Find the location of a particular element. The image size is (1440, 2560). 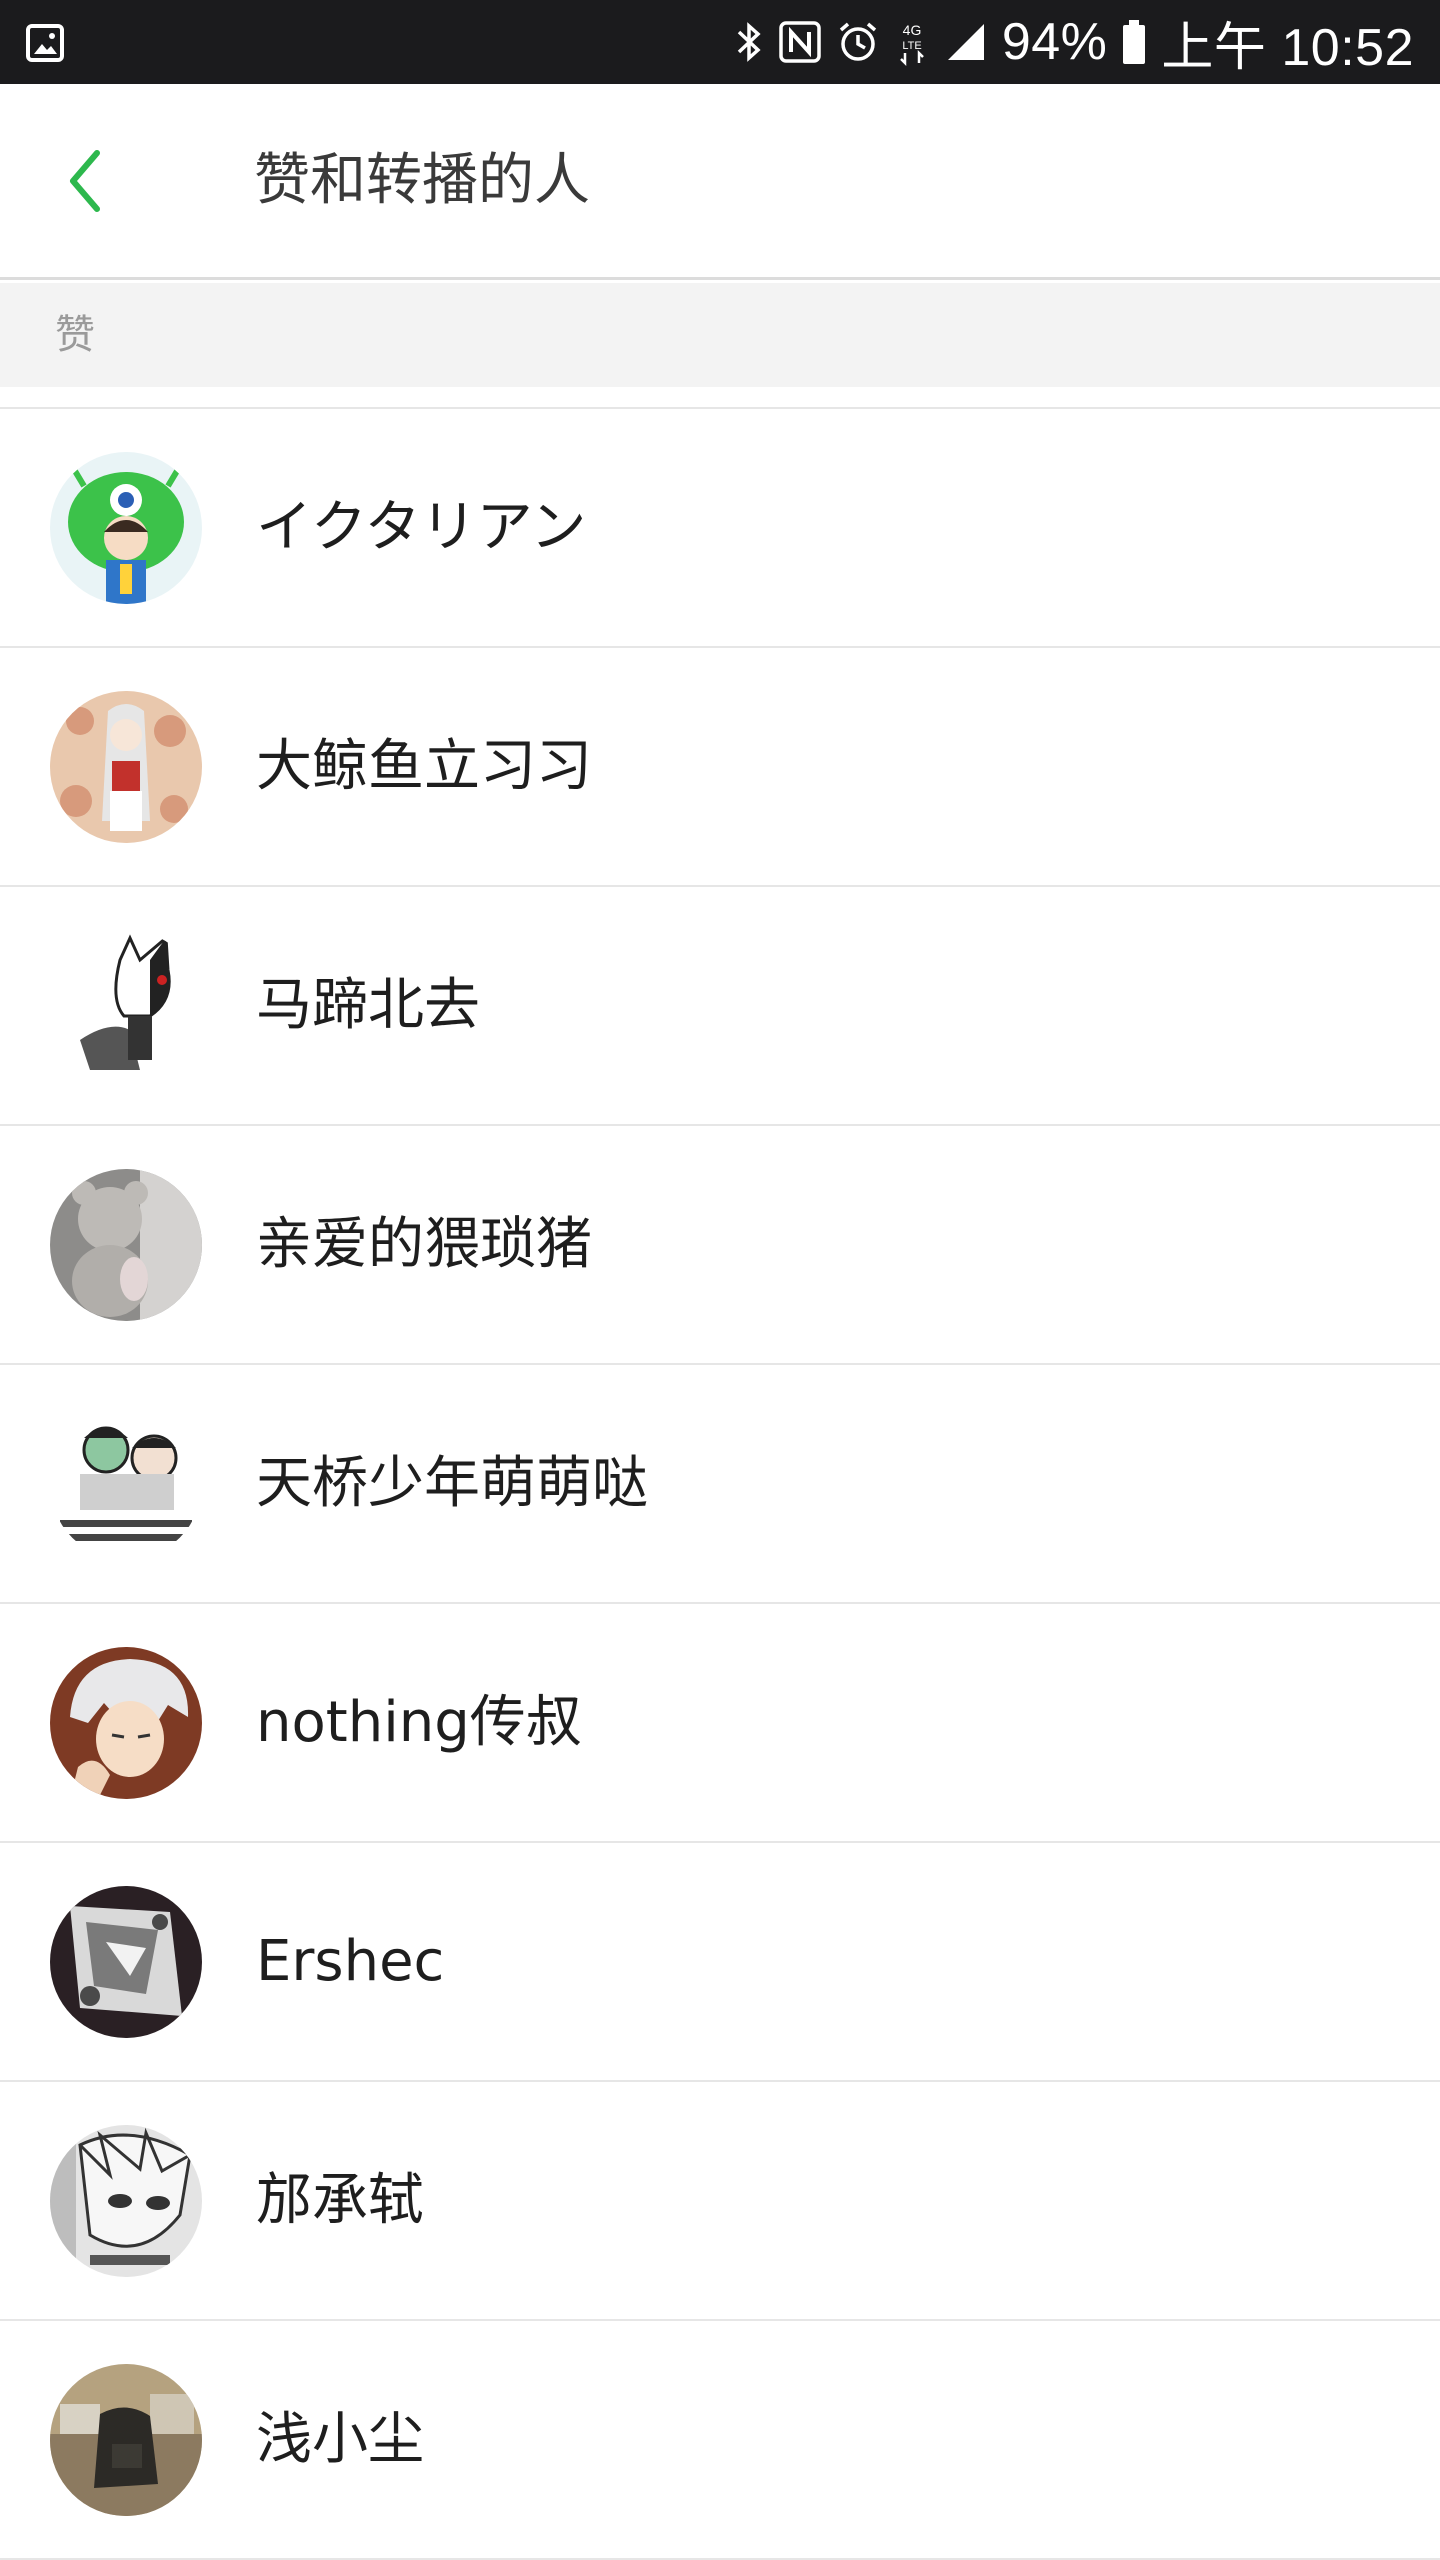

svg-text: LTE is located at coordinates (911, 46).